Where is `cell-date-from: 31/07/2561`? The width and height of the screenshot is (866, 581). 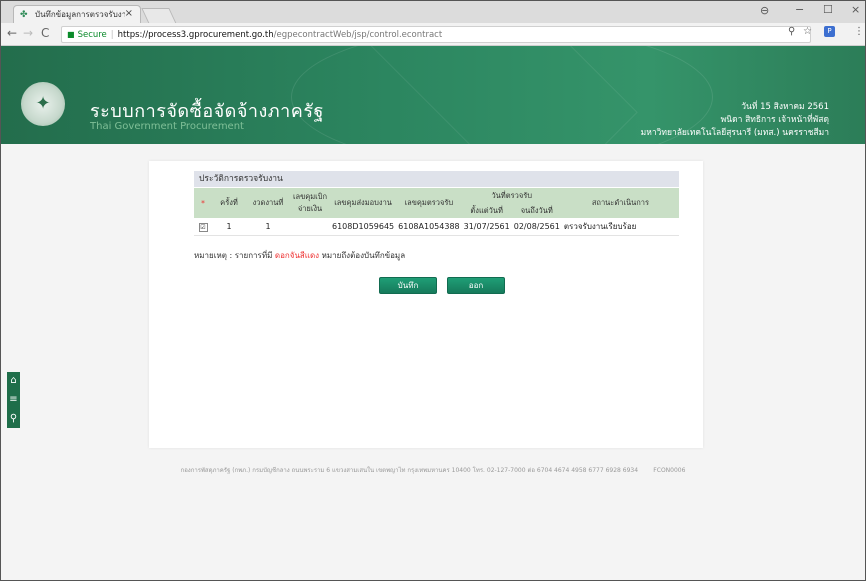
cell-date-from: 31/07/2561 is located at coordinates (486, 227).